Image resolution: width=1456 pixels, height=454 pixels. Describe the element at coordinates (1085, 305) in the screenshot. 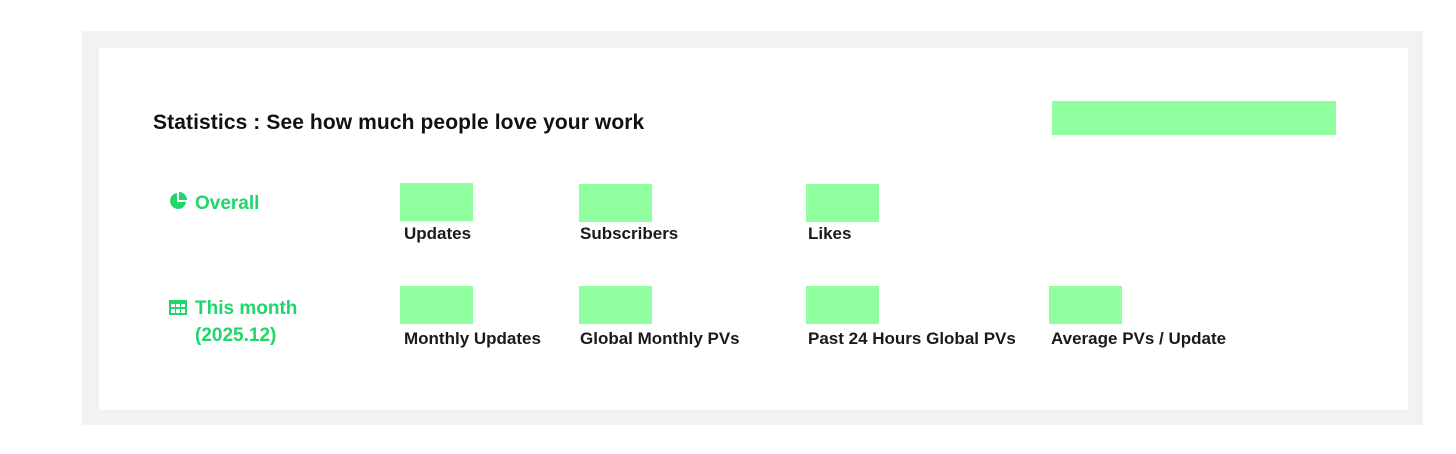

I see `average-pvs-per-update-value` at that location.